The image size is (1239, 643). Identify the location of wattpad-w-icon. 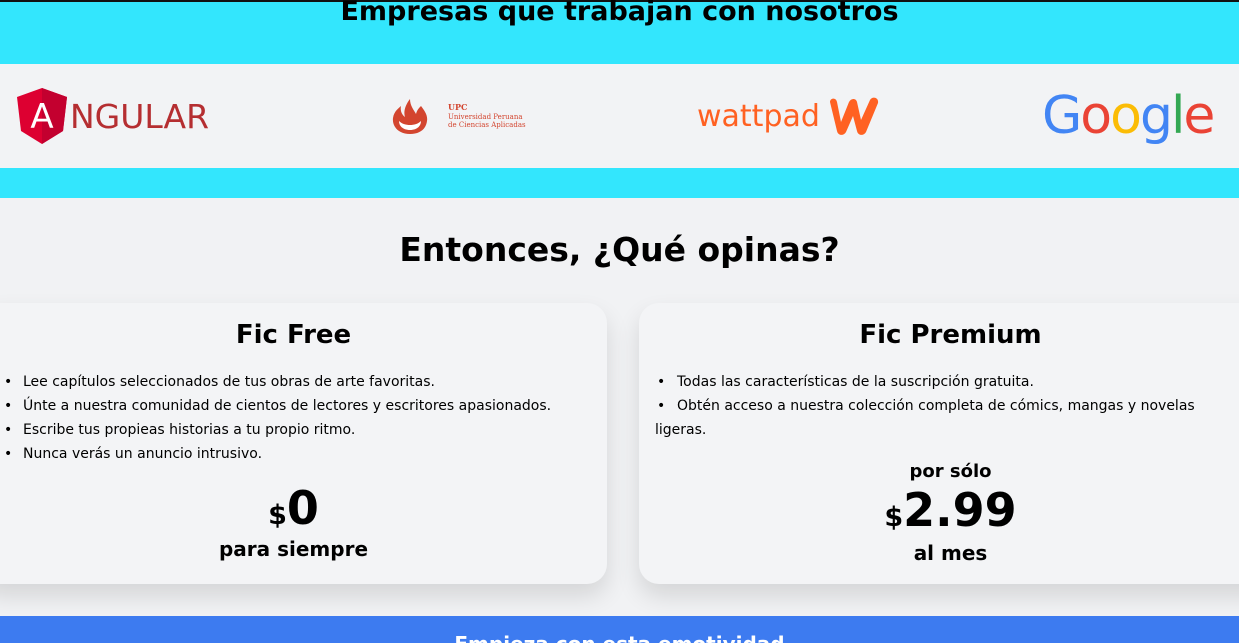
(854, 116).